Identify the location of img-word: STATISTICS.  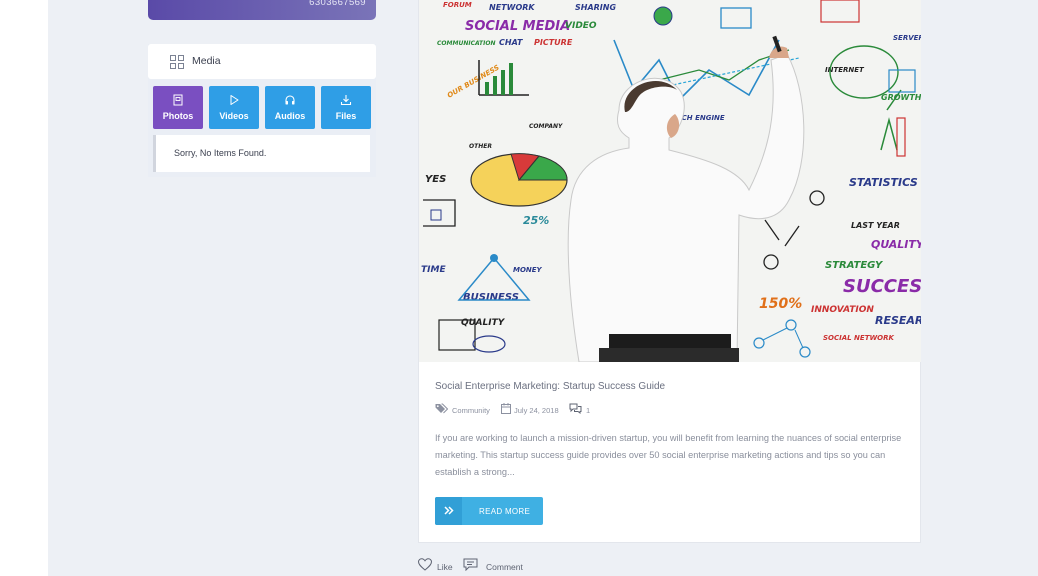
(883, 182).